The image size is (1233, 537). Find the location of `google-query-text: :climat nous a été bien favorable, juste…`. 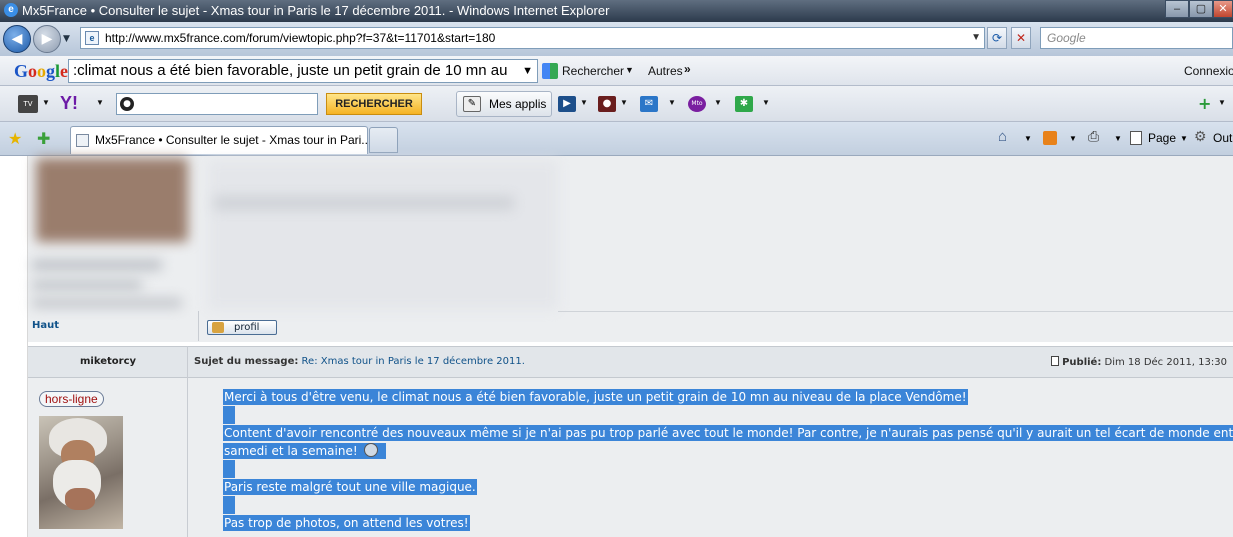

google-query-text: :climat nous a été bien favorable, juste… is located at coordinates (290, 70).